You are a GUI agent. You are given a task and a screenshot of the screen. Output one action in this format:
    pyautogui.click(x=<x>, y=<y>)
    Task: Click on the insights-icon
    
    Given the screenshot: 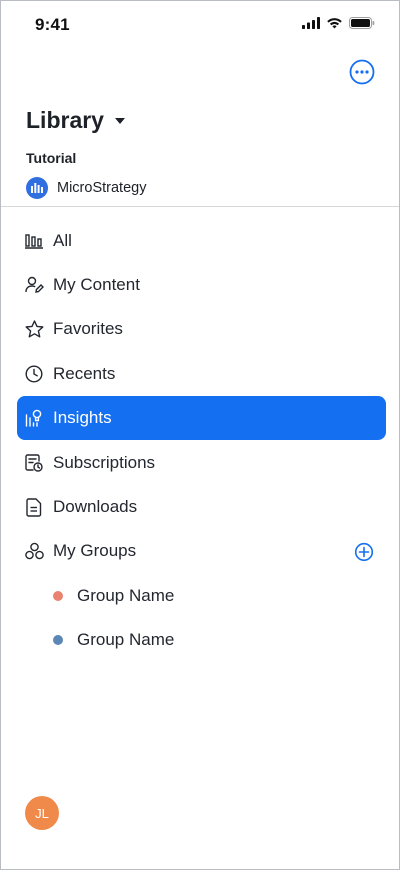 What is the action you would take?
    pyautogui.click(x=34, y=418)
    